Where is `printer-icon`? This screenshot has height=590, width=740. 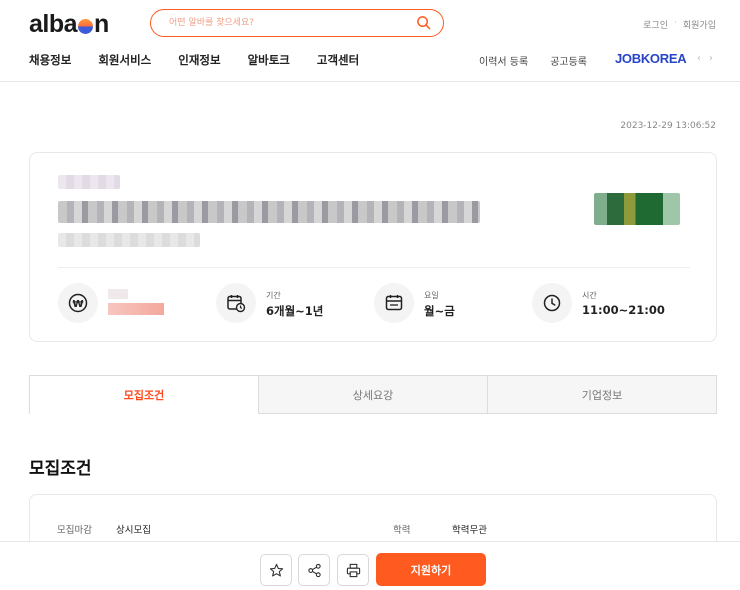
printer-icon is located at coordinates (353, 570).